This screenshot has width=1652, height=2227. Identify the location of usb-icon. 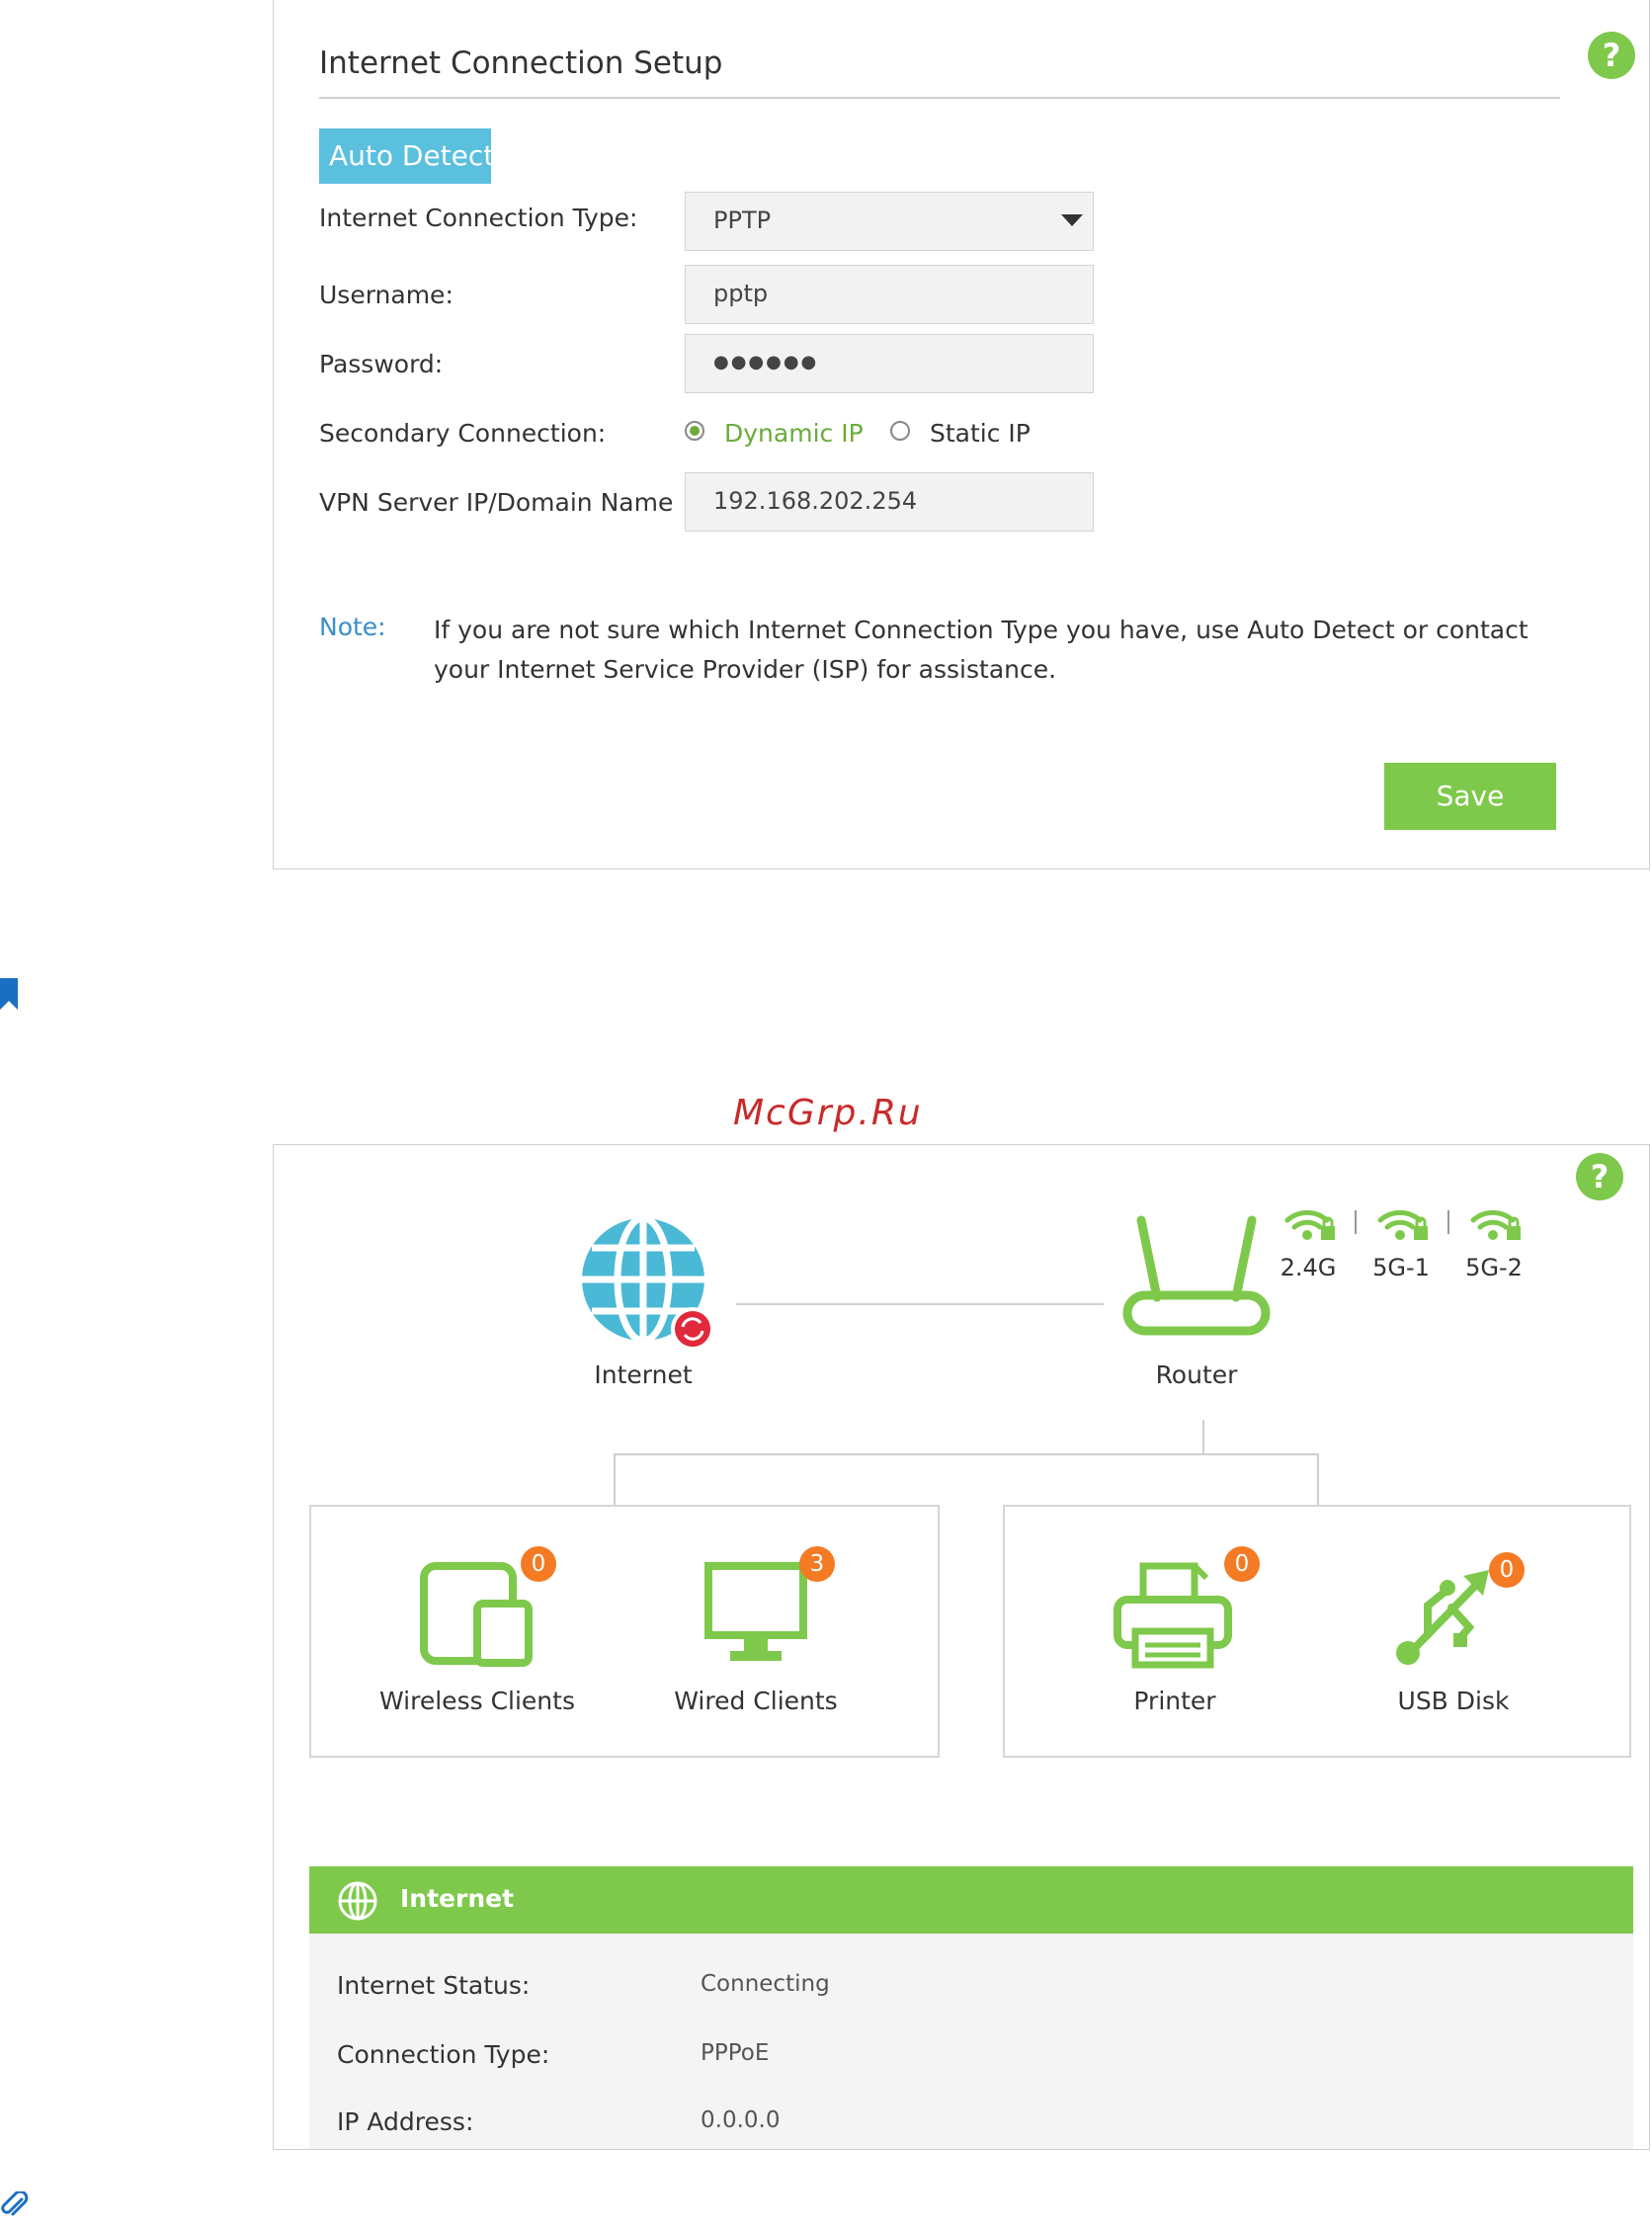
(1445, 1614).